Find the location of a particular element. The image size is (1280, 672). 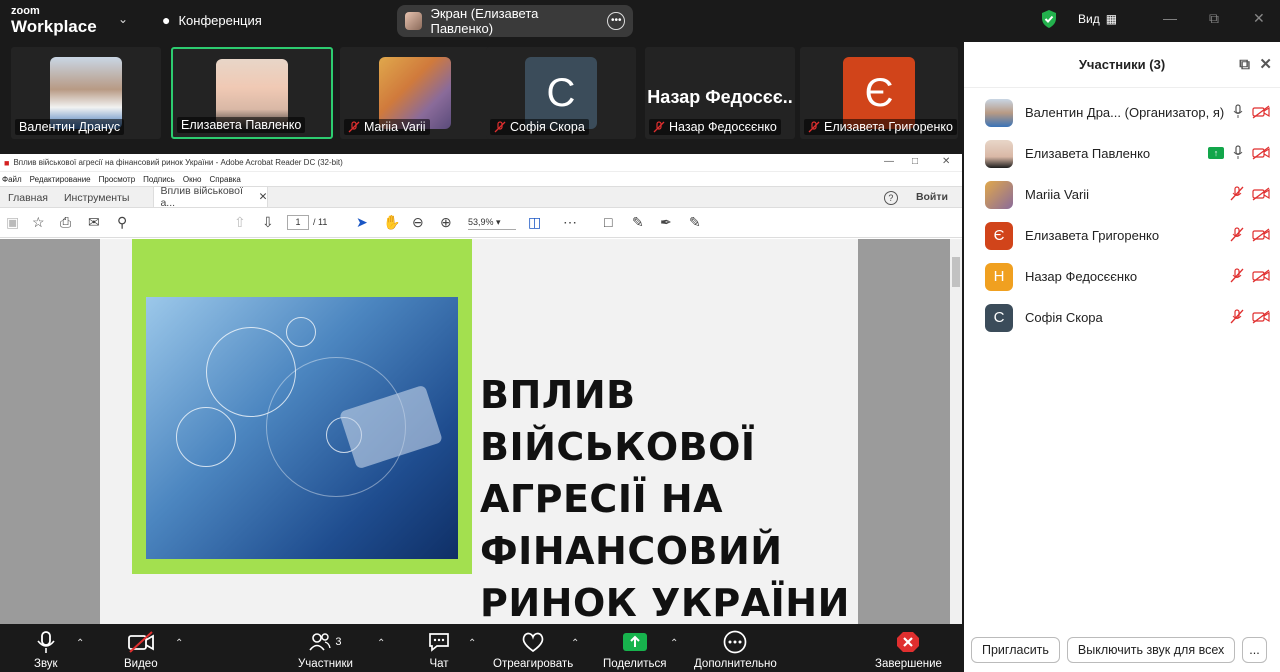

page-number-input: 1 is located at coordinates (298, 222).